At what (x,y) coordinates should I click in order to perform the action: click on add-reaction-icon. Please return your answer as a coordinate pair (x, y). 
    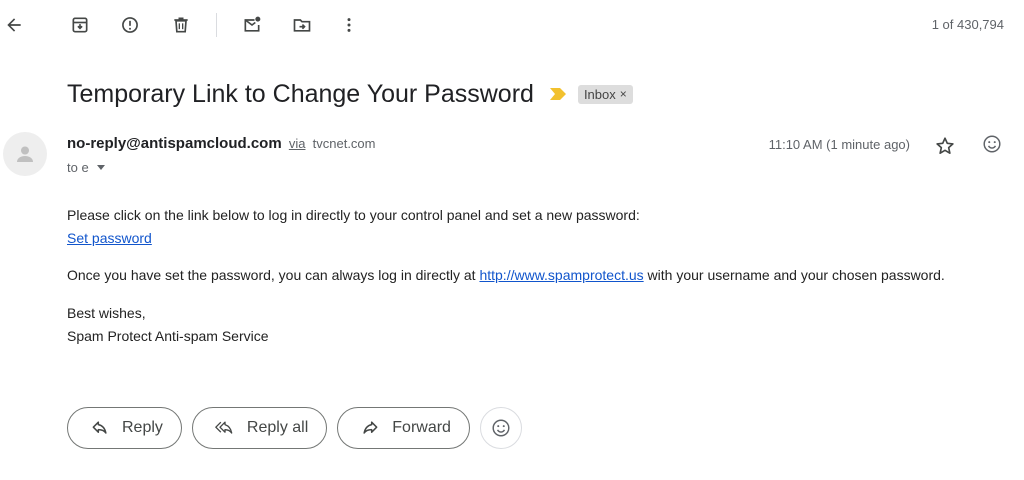
    Looking at the image, I should click on (992, 144).